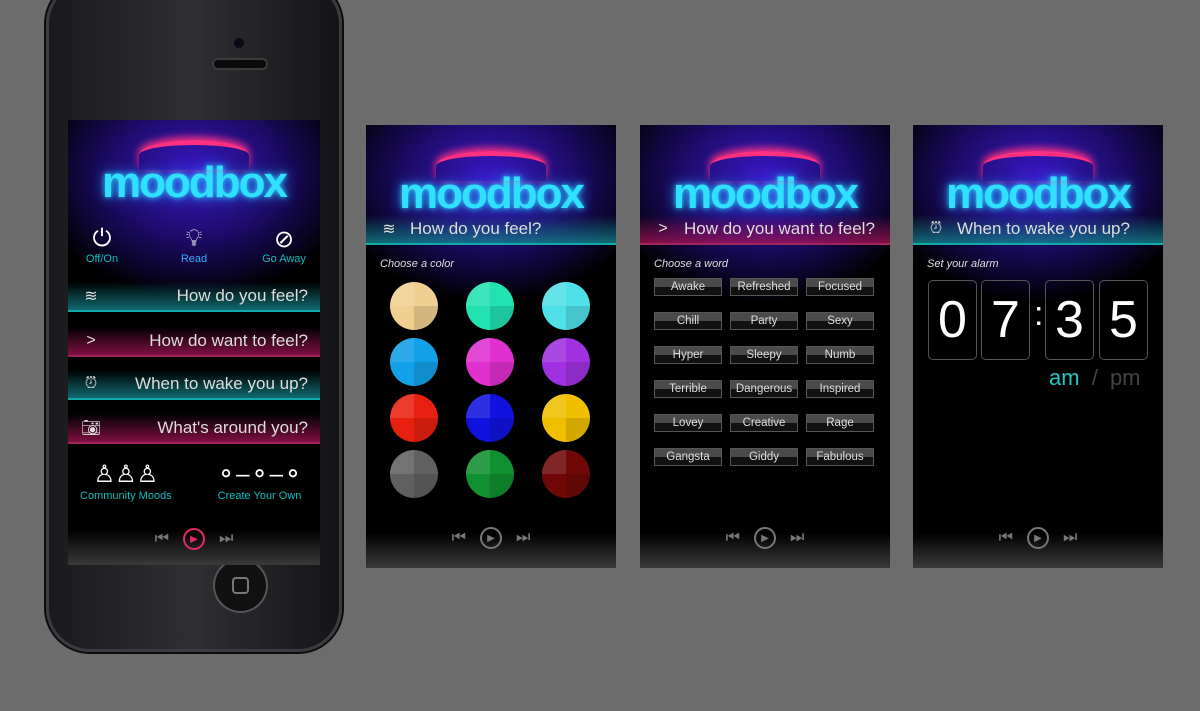 Image resolution: width=1200 pixels, height=711 pixels. What do you see at coordinates (417, 264) in the screenshot?
I see `choose-color-label: Choose a color` at bounding box center [417, 264].